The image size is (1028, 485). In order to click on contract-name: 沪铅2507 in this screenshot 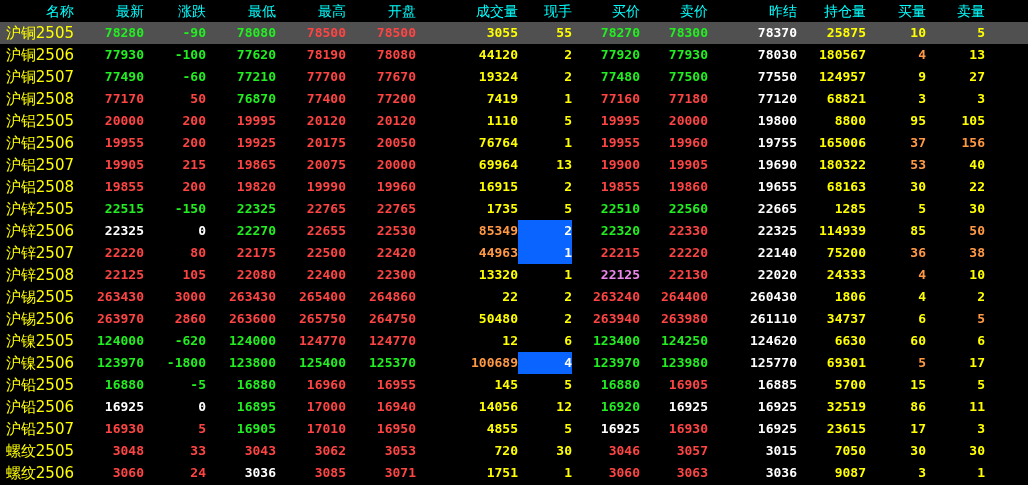, I will do `click(39, 429)`.